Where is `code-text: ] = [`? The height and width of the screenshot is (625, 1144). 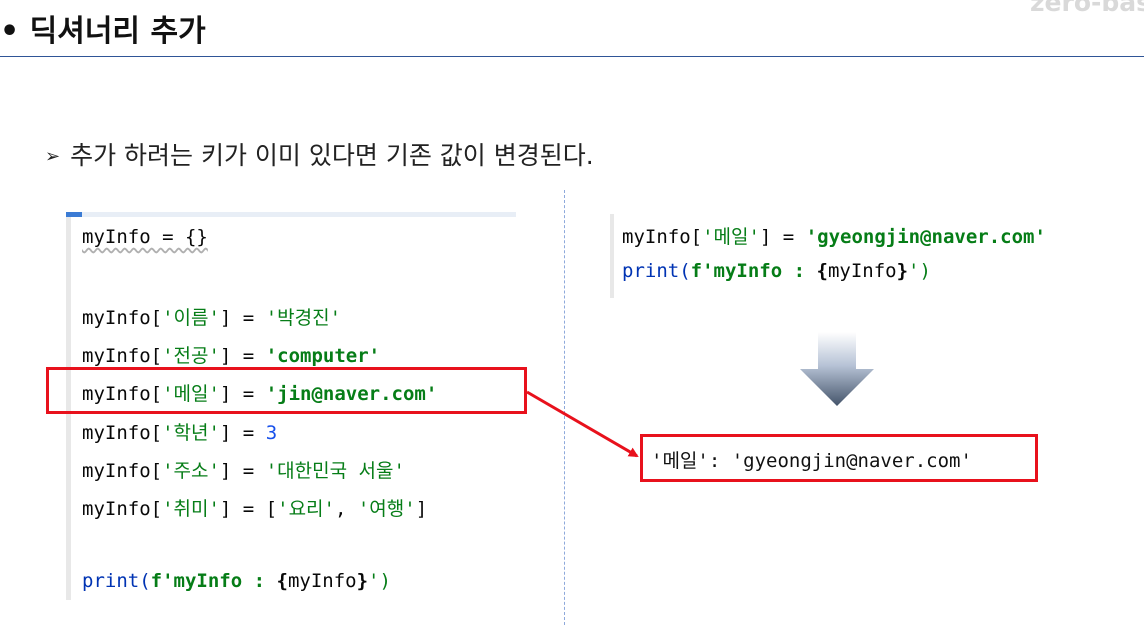 code-text: ] = [ is located at coordinates (248, 509).